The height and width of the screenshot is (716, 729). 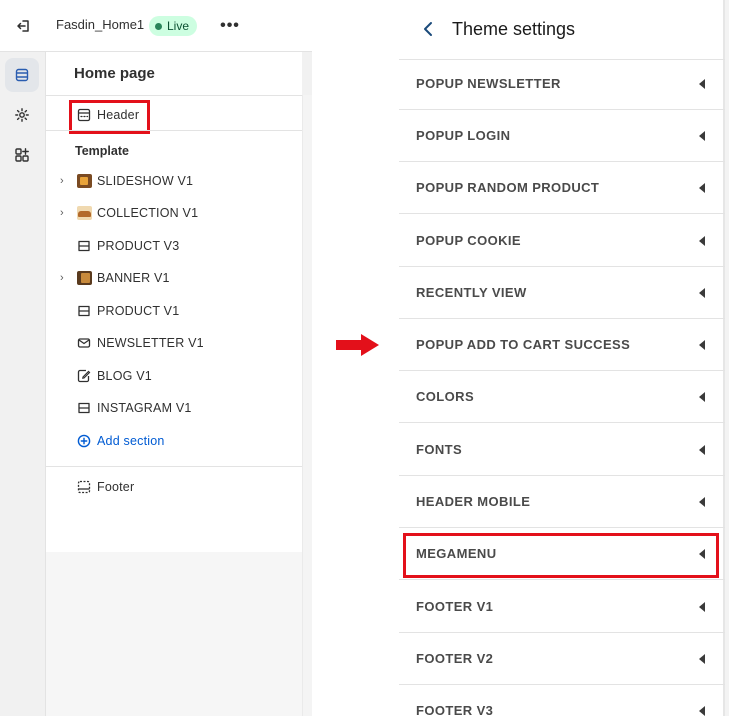 What do you see at coordinates (473, 501) in the screenshot?
I see `setting-row-label: HEADER MOBILE` at bounding box center [473, 501].